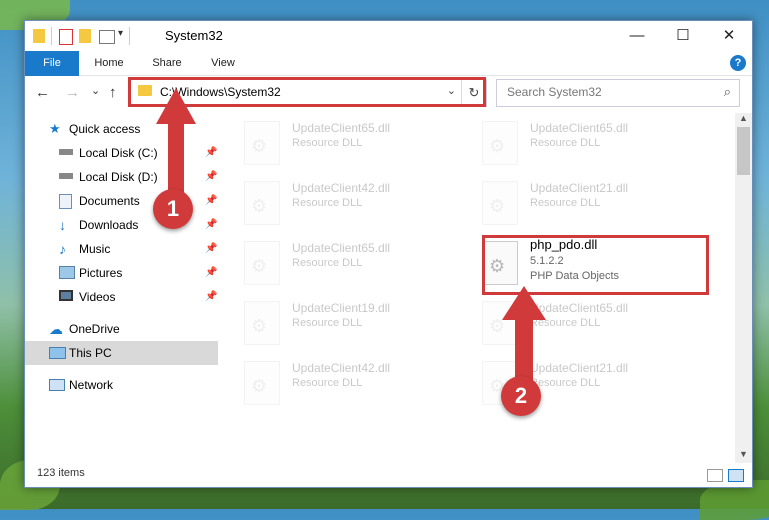 This screenshot has width=769, height=520. I want to click on callout-2: 2, so click(521, 396).